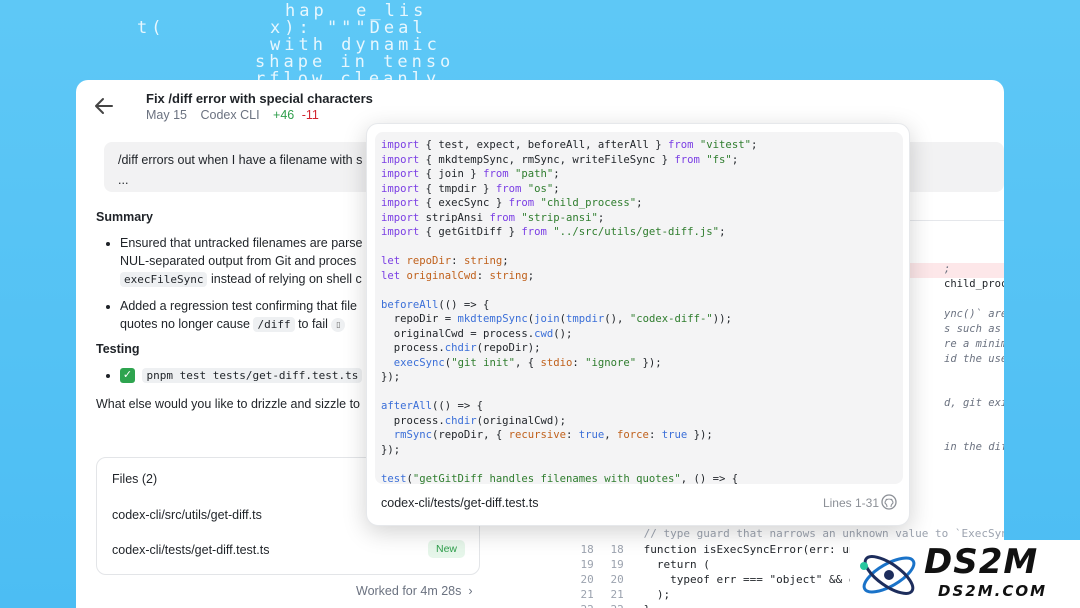 This screenshot has width=1080, height=608. Describe the element at coordinates (579, 605) in the screenshot. I see `old-line-number: 22` at that location.